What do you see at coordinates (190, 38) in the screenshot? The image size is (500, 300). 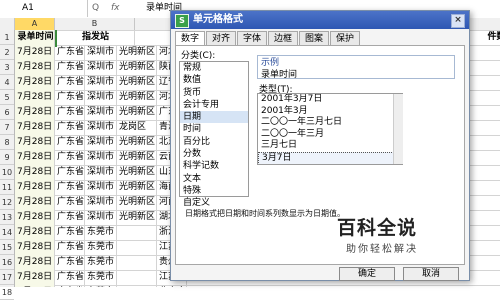 I see `tab-number: 数字` at bounding box center [190, 38].